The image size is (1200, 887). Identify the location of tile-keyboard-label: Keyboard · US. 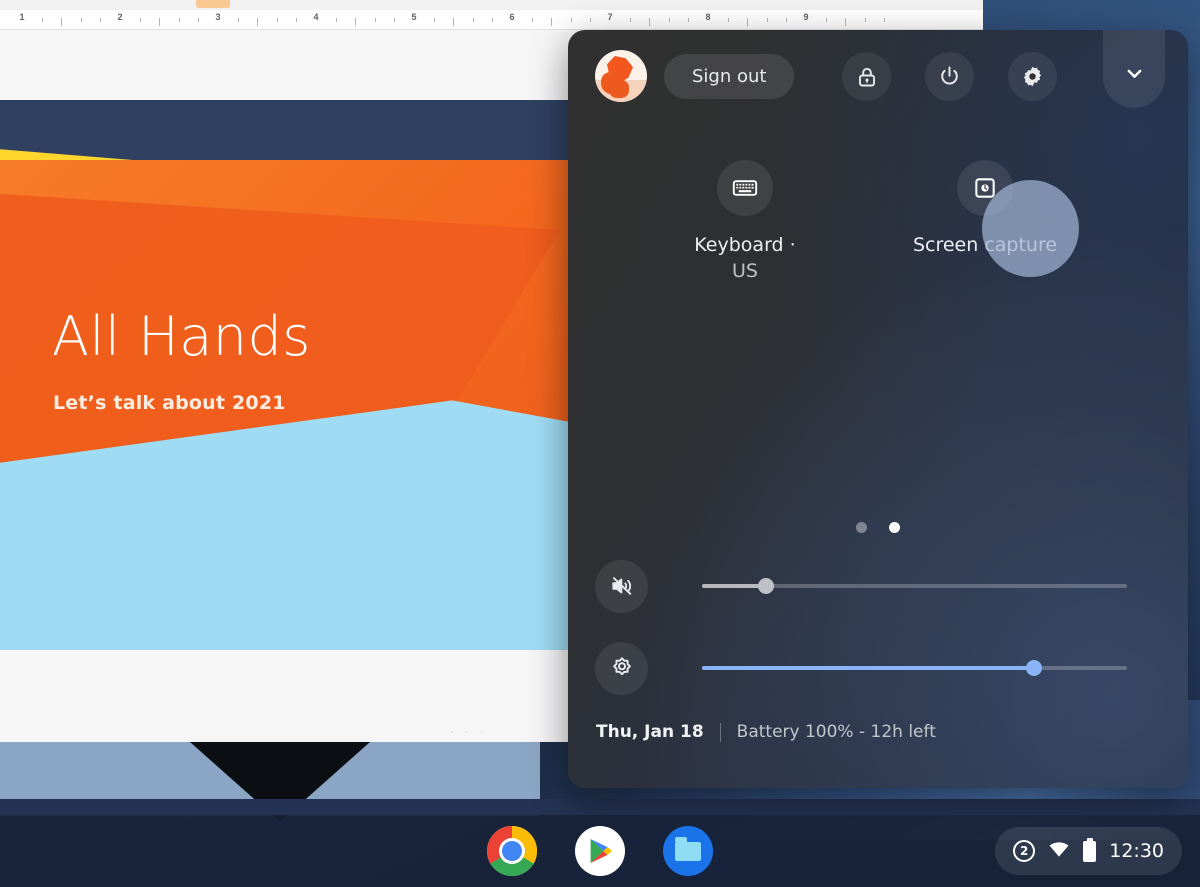
(744, 258).